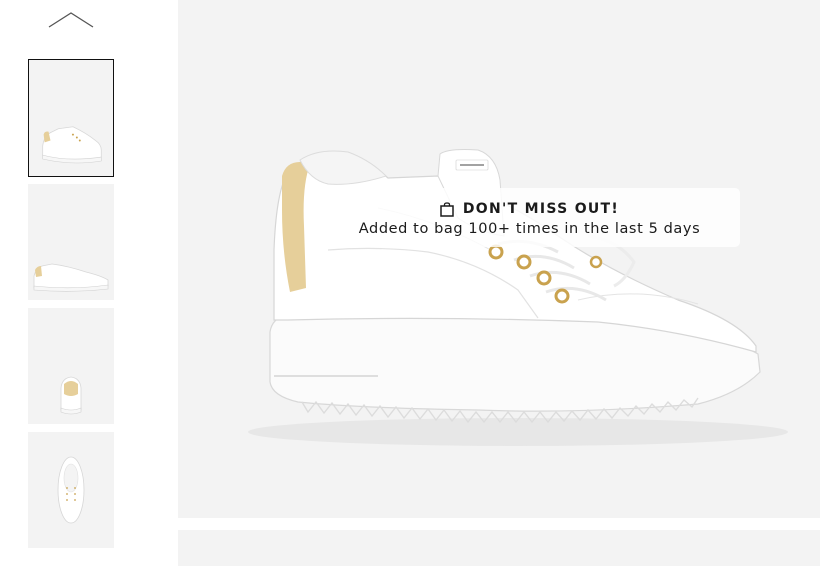  I want to click on next-product-image, so click(499, 548).